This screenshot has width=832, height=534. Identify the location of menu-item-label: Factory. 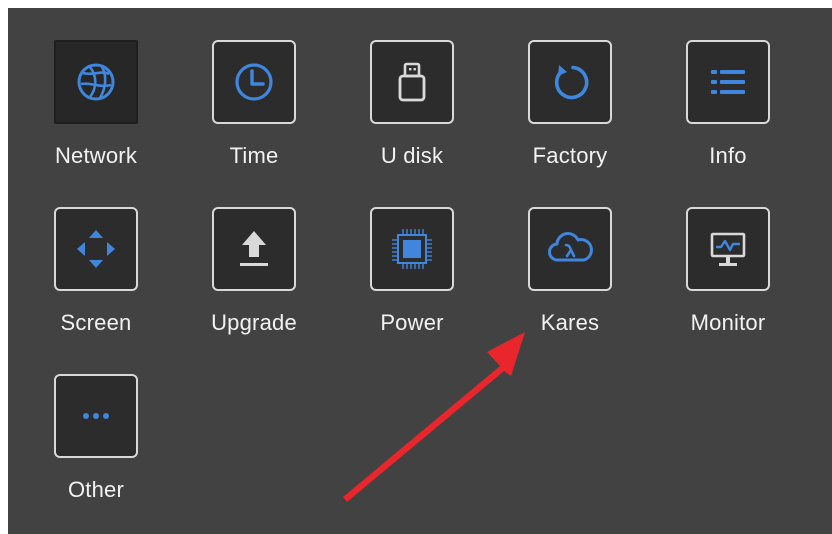
(570, 155).